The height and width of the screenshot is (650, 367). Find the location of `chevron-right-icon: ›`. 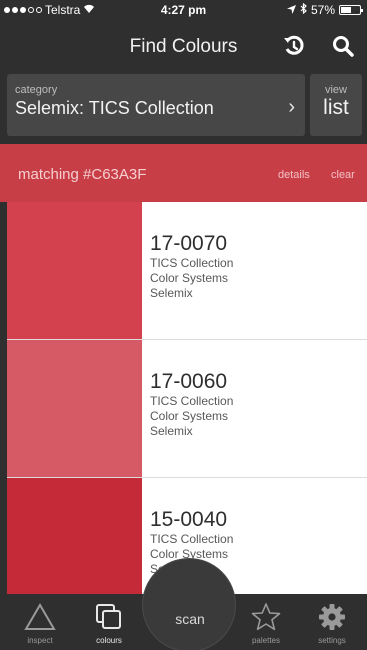

chevron-right-icon: › is located at coordinates (291, 107).